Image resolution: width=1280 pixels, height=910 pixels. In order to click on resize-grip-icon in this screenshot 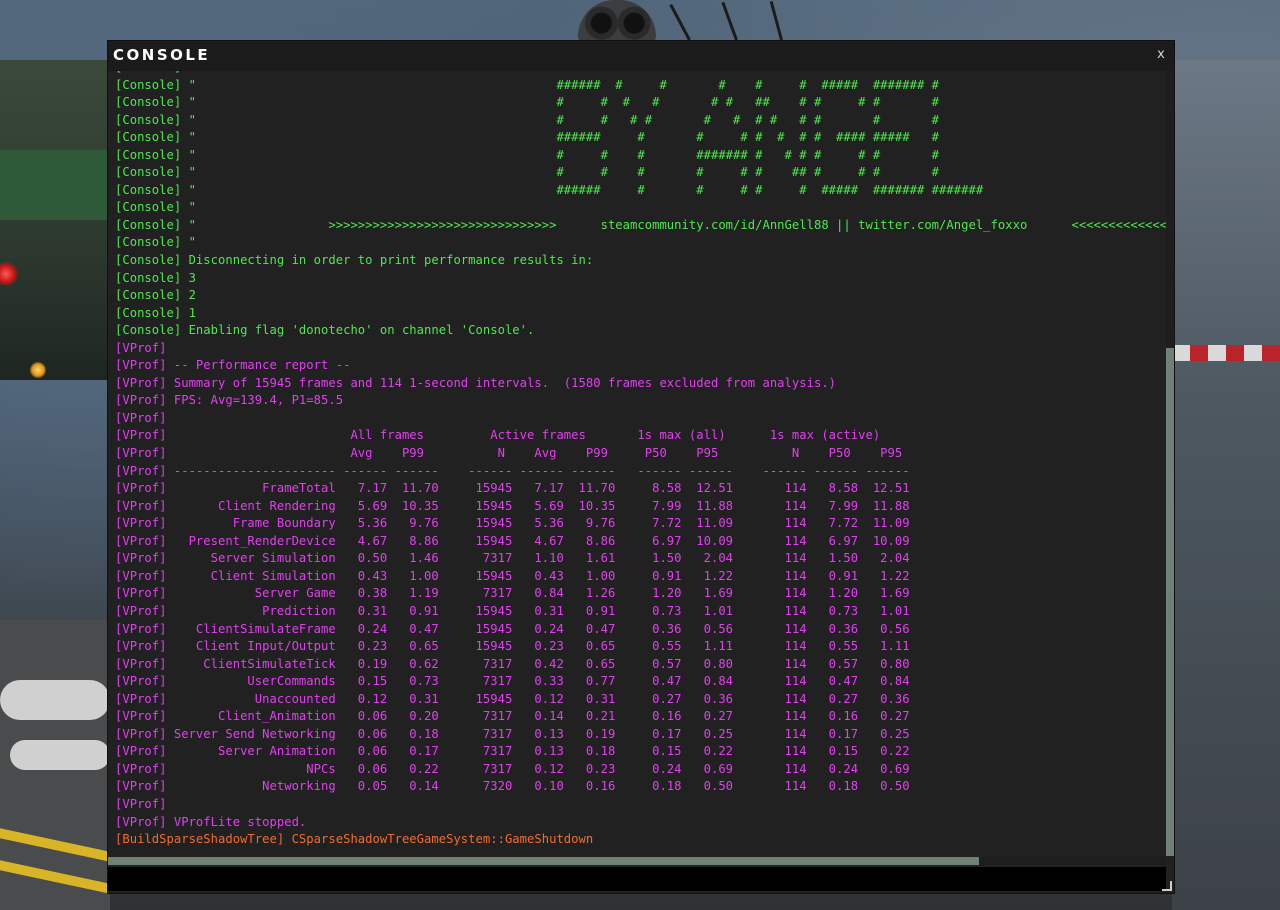, I will do `click(1167, 886)`.